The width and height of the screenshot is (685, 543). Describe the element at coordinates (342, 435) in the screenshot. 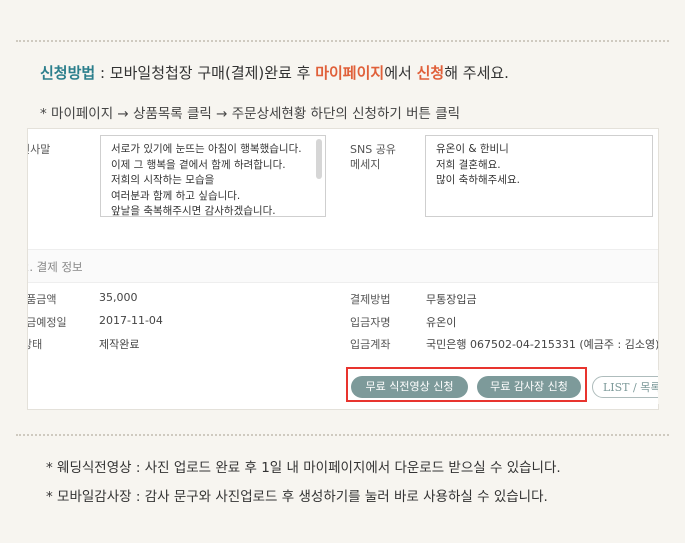

I see `bottom-divider` at that location.